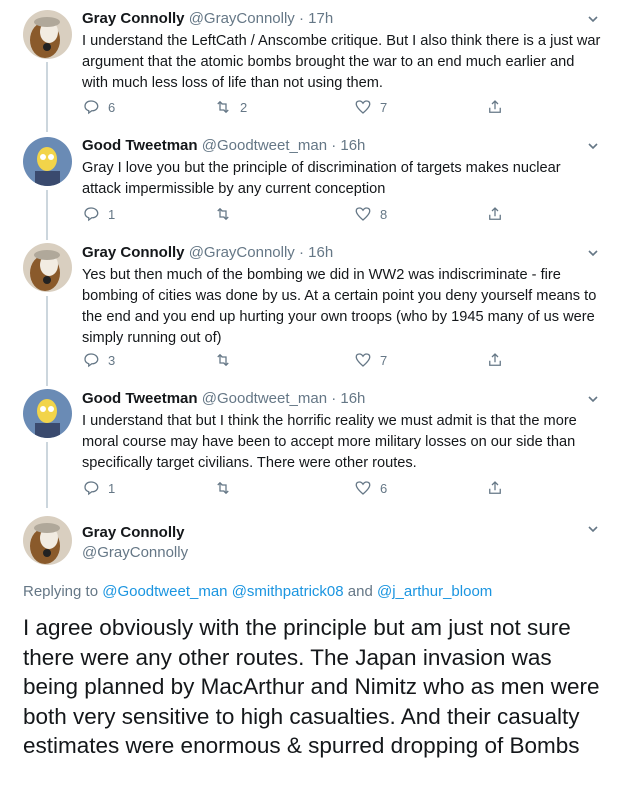 This screenshot has width=621, height=801. What do you see at coordinates (288, 591) in the screenshot?
I see `mention-link: @smithpatrick08` at bounding box center [288, 591].